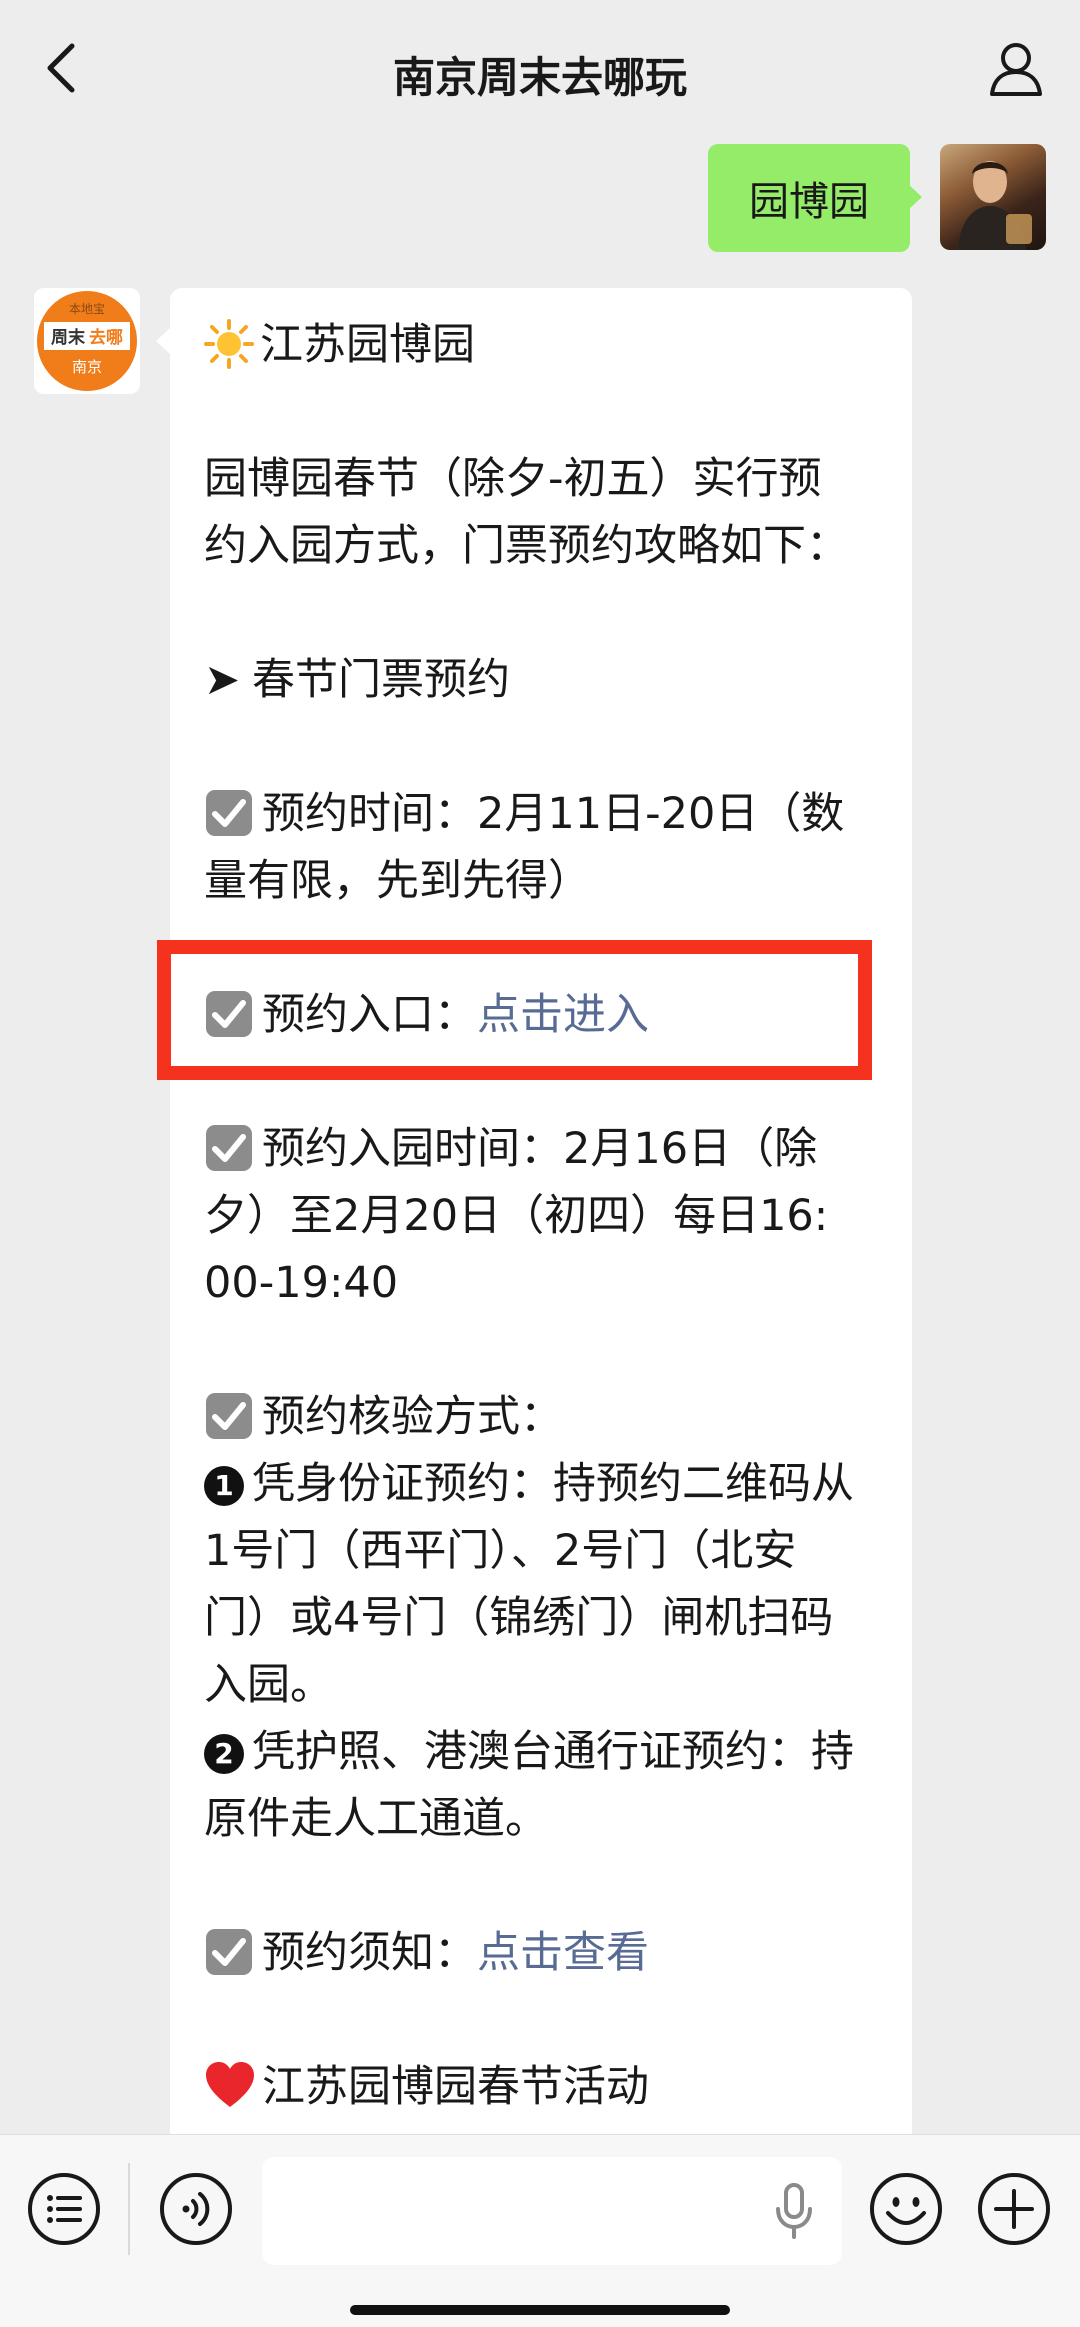  What do you see at coordinates (412, 1417) in the screenshot?
I see `verify-title: 预约核验方式：` at bounding box center [412, 1417].